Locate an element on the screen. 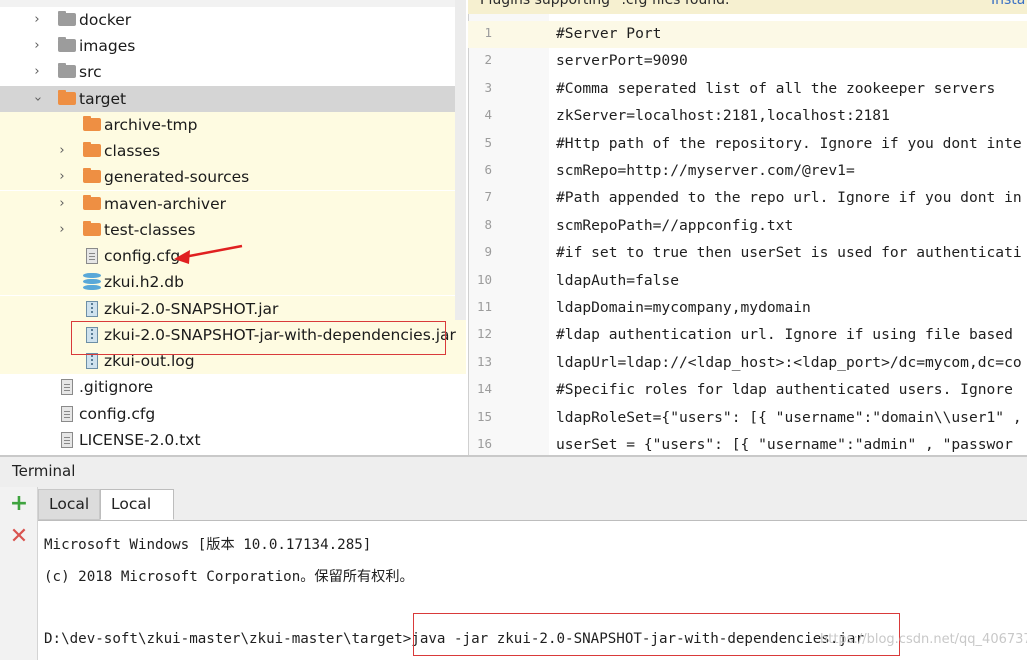  terminal-line: Microsoft Windows [版本 10.0.17134.285] is located at coordinates (208, 545).